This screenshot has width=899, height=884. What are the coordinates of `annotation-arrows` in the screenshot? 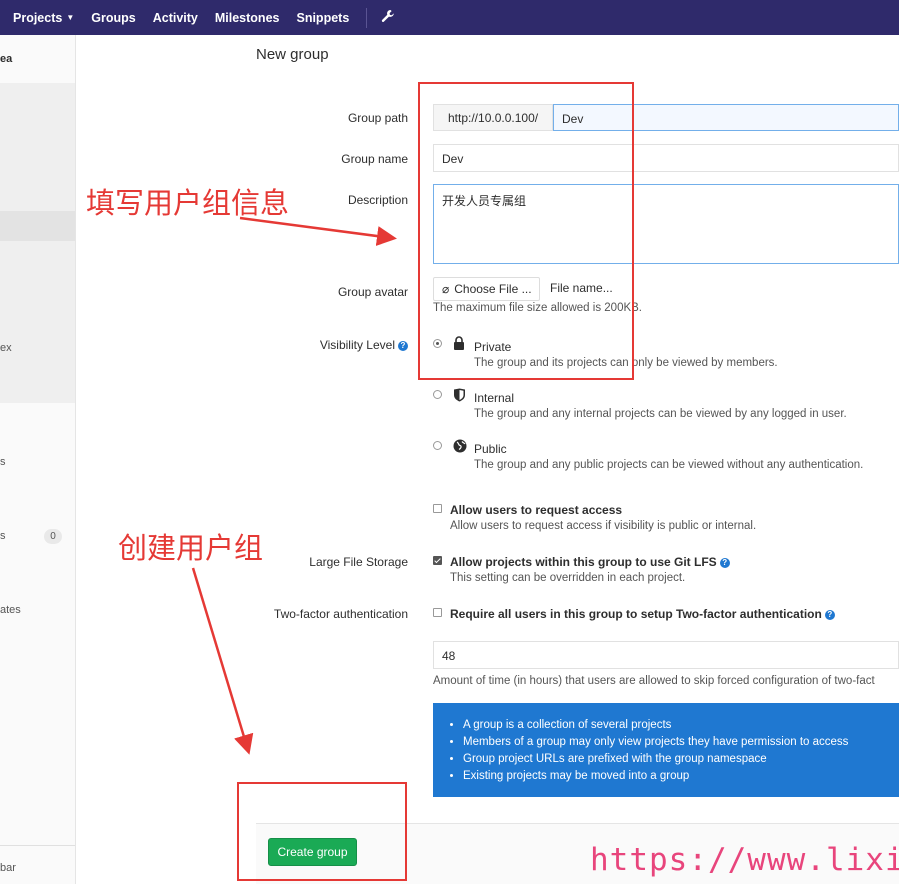 It's located at (294, 485).